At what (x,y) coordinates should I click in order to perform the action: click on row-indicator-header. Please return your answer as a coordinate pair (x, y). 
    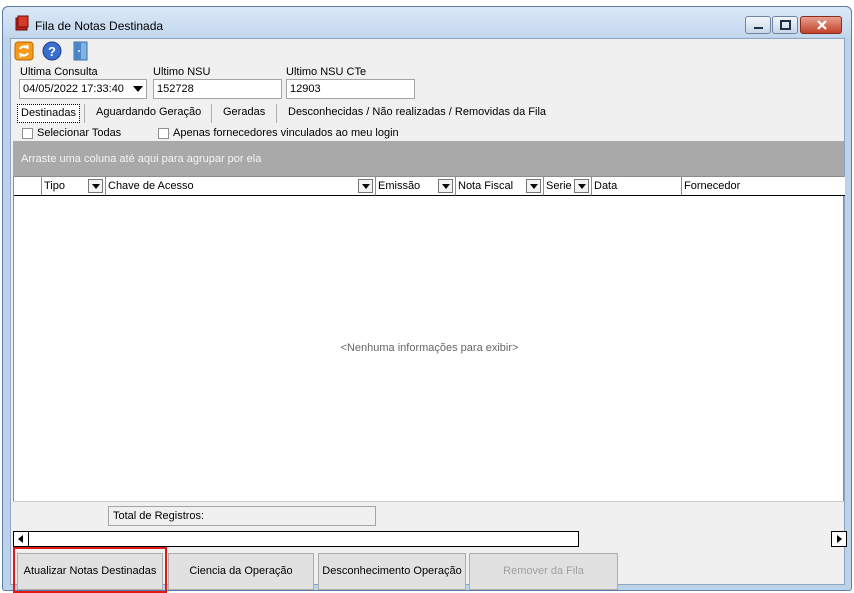
    Looking at the image, I should click on (28, 186).